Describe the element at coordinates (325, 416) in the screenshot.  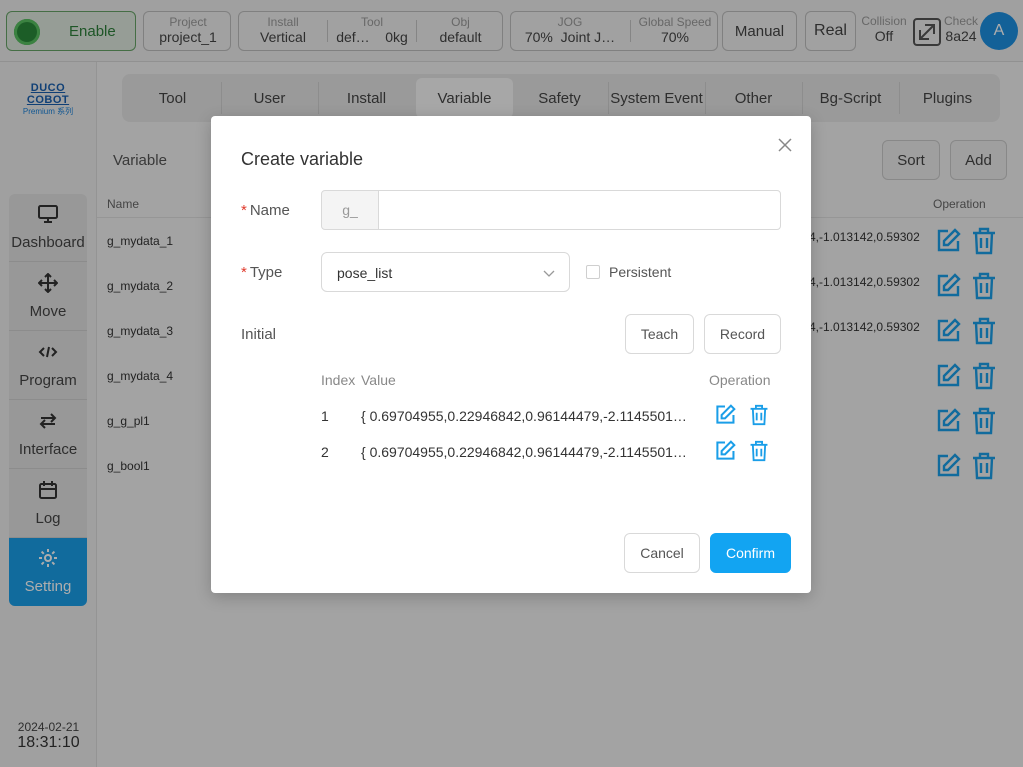
I see `pose-index: 1` at that location.